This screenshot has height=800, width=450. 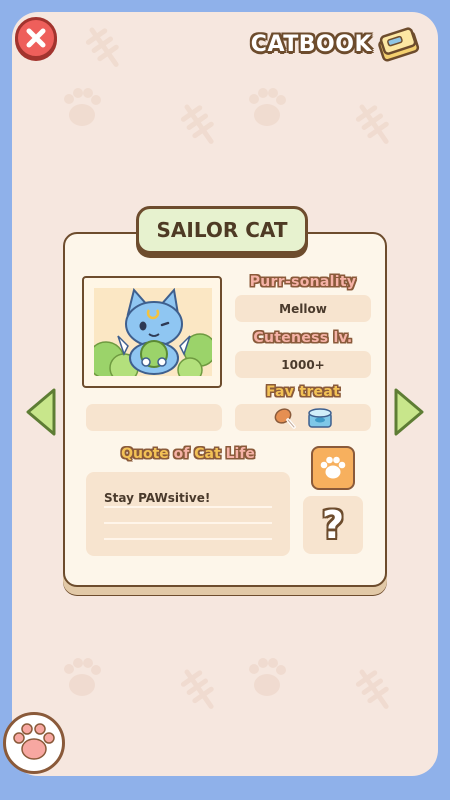 What do you see at coordinates (145, 454) in the screenshot?
I see `quote-title-word: Quote` at bounding box center [145, 454].